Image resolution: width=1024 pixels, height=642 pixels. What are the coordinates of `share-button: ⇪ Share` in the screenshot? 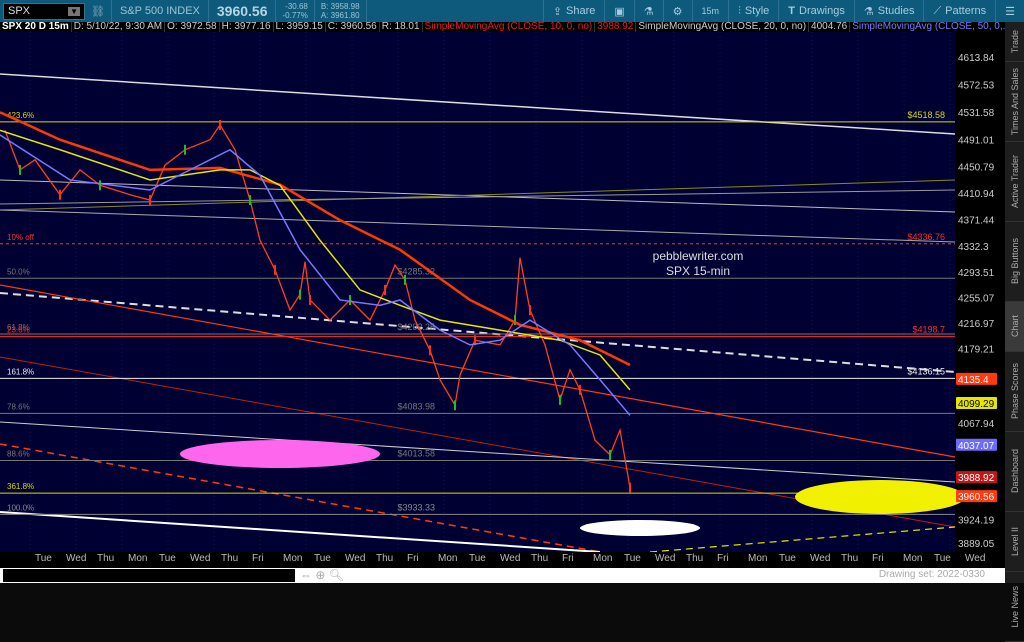 It's located at (573, 11).